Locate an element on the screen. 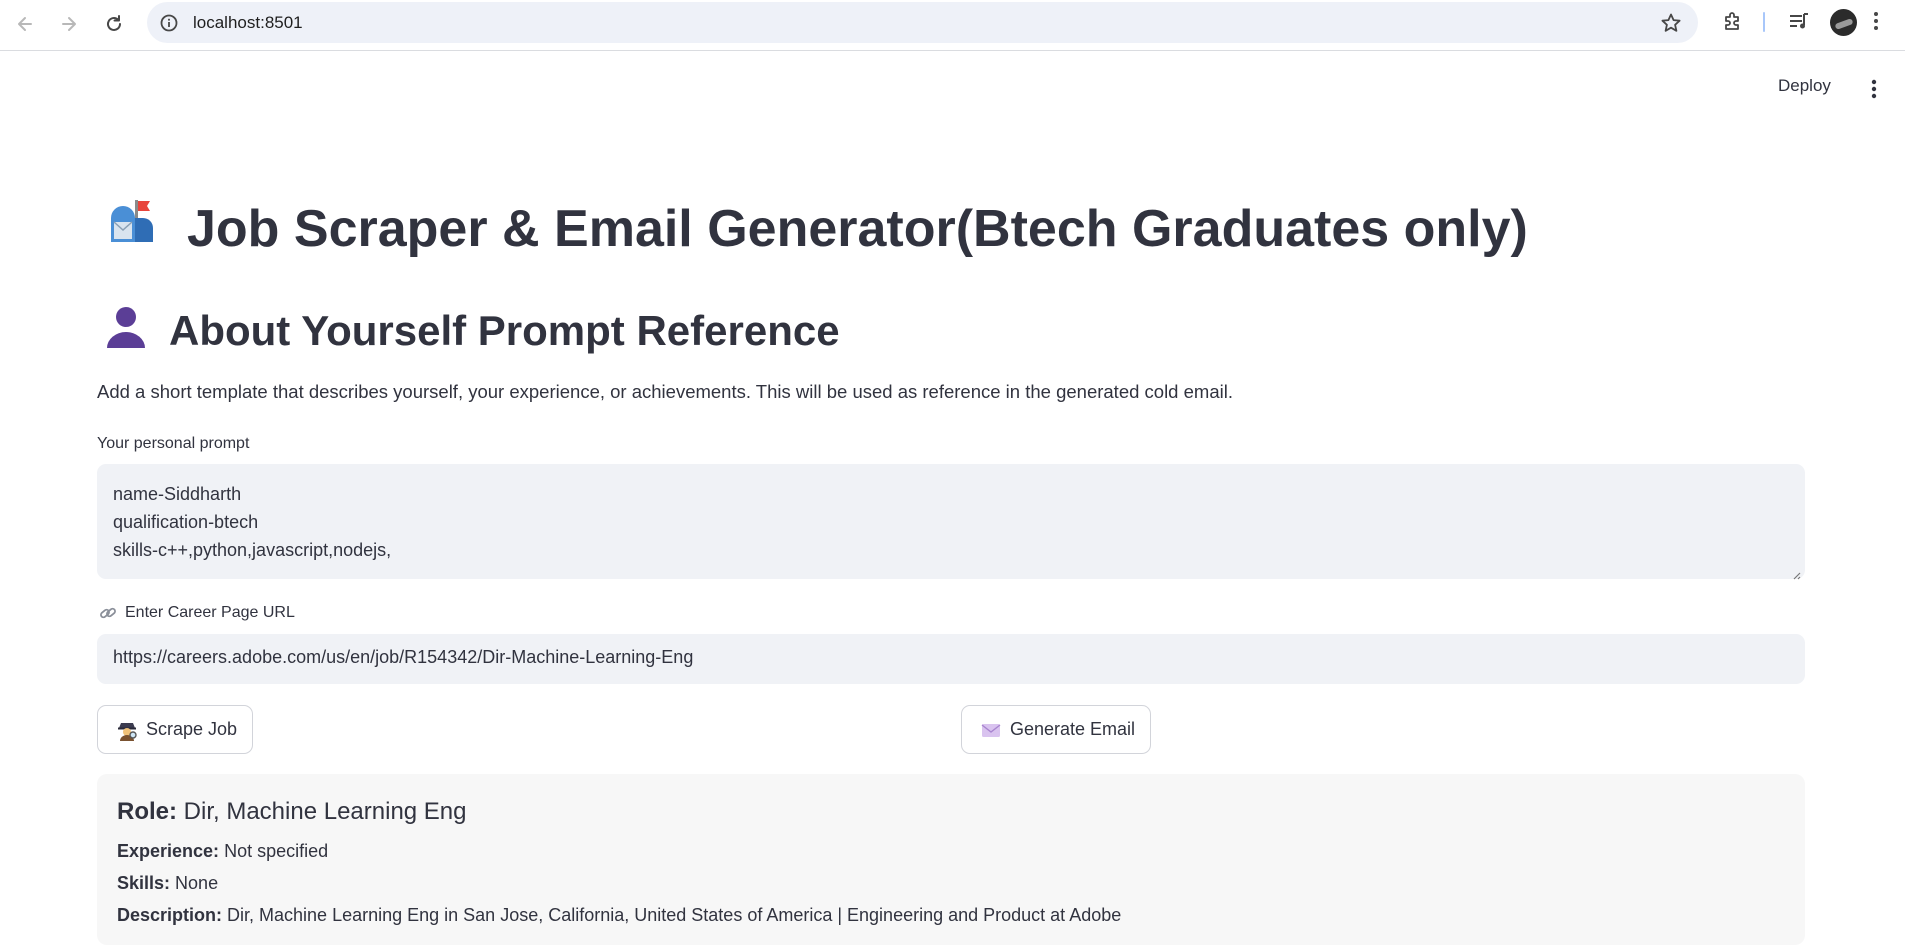 This screenshot has width=1905, height=945. url-label-text: Enter Career Page URL is located at coordinates (210, 612).